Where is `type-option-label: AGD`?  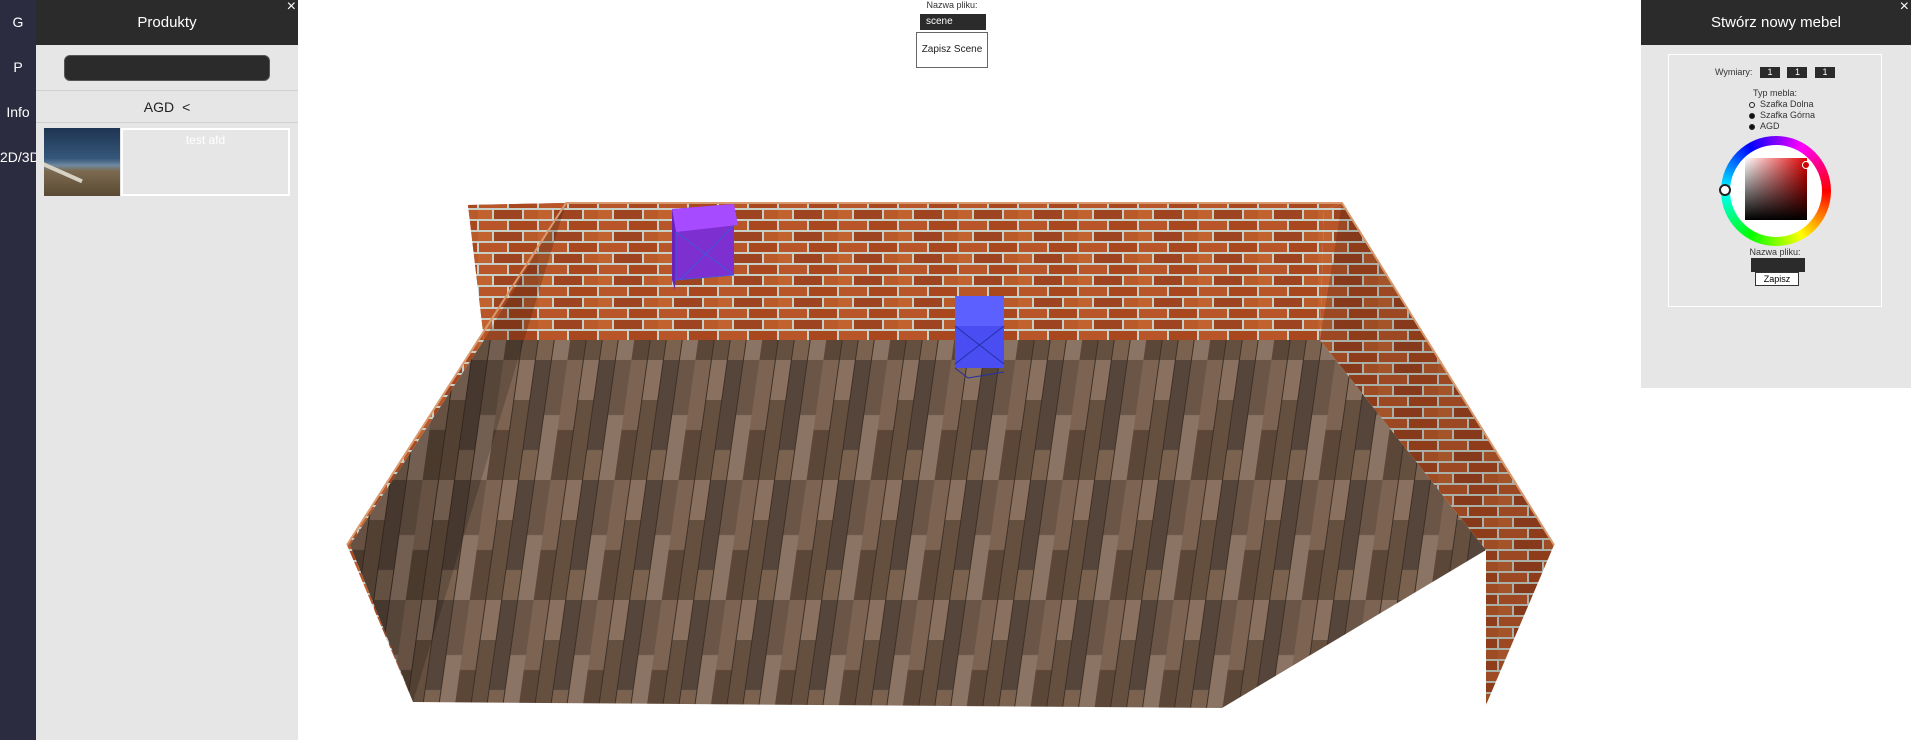 type-option-label: AGD is located at coordinates (1770, 126).